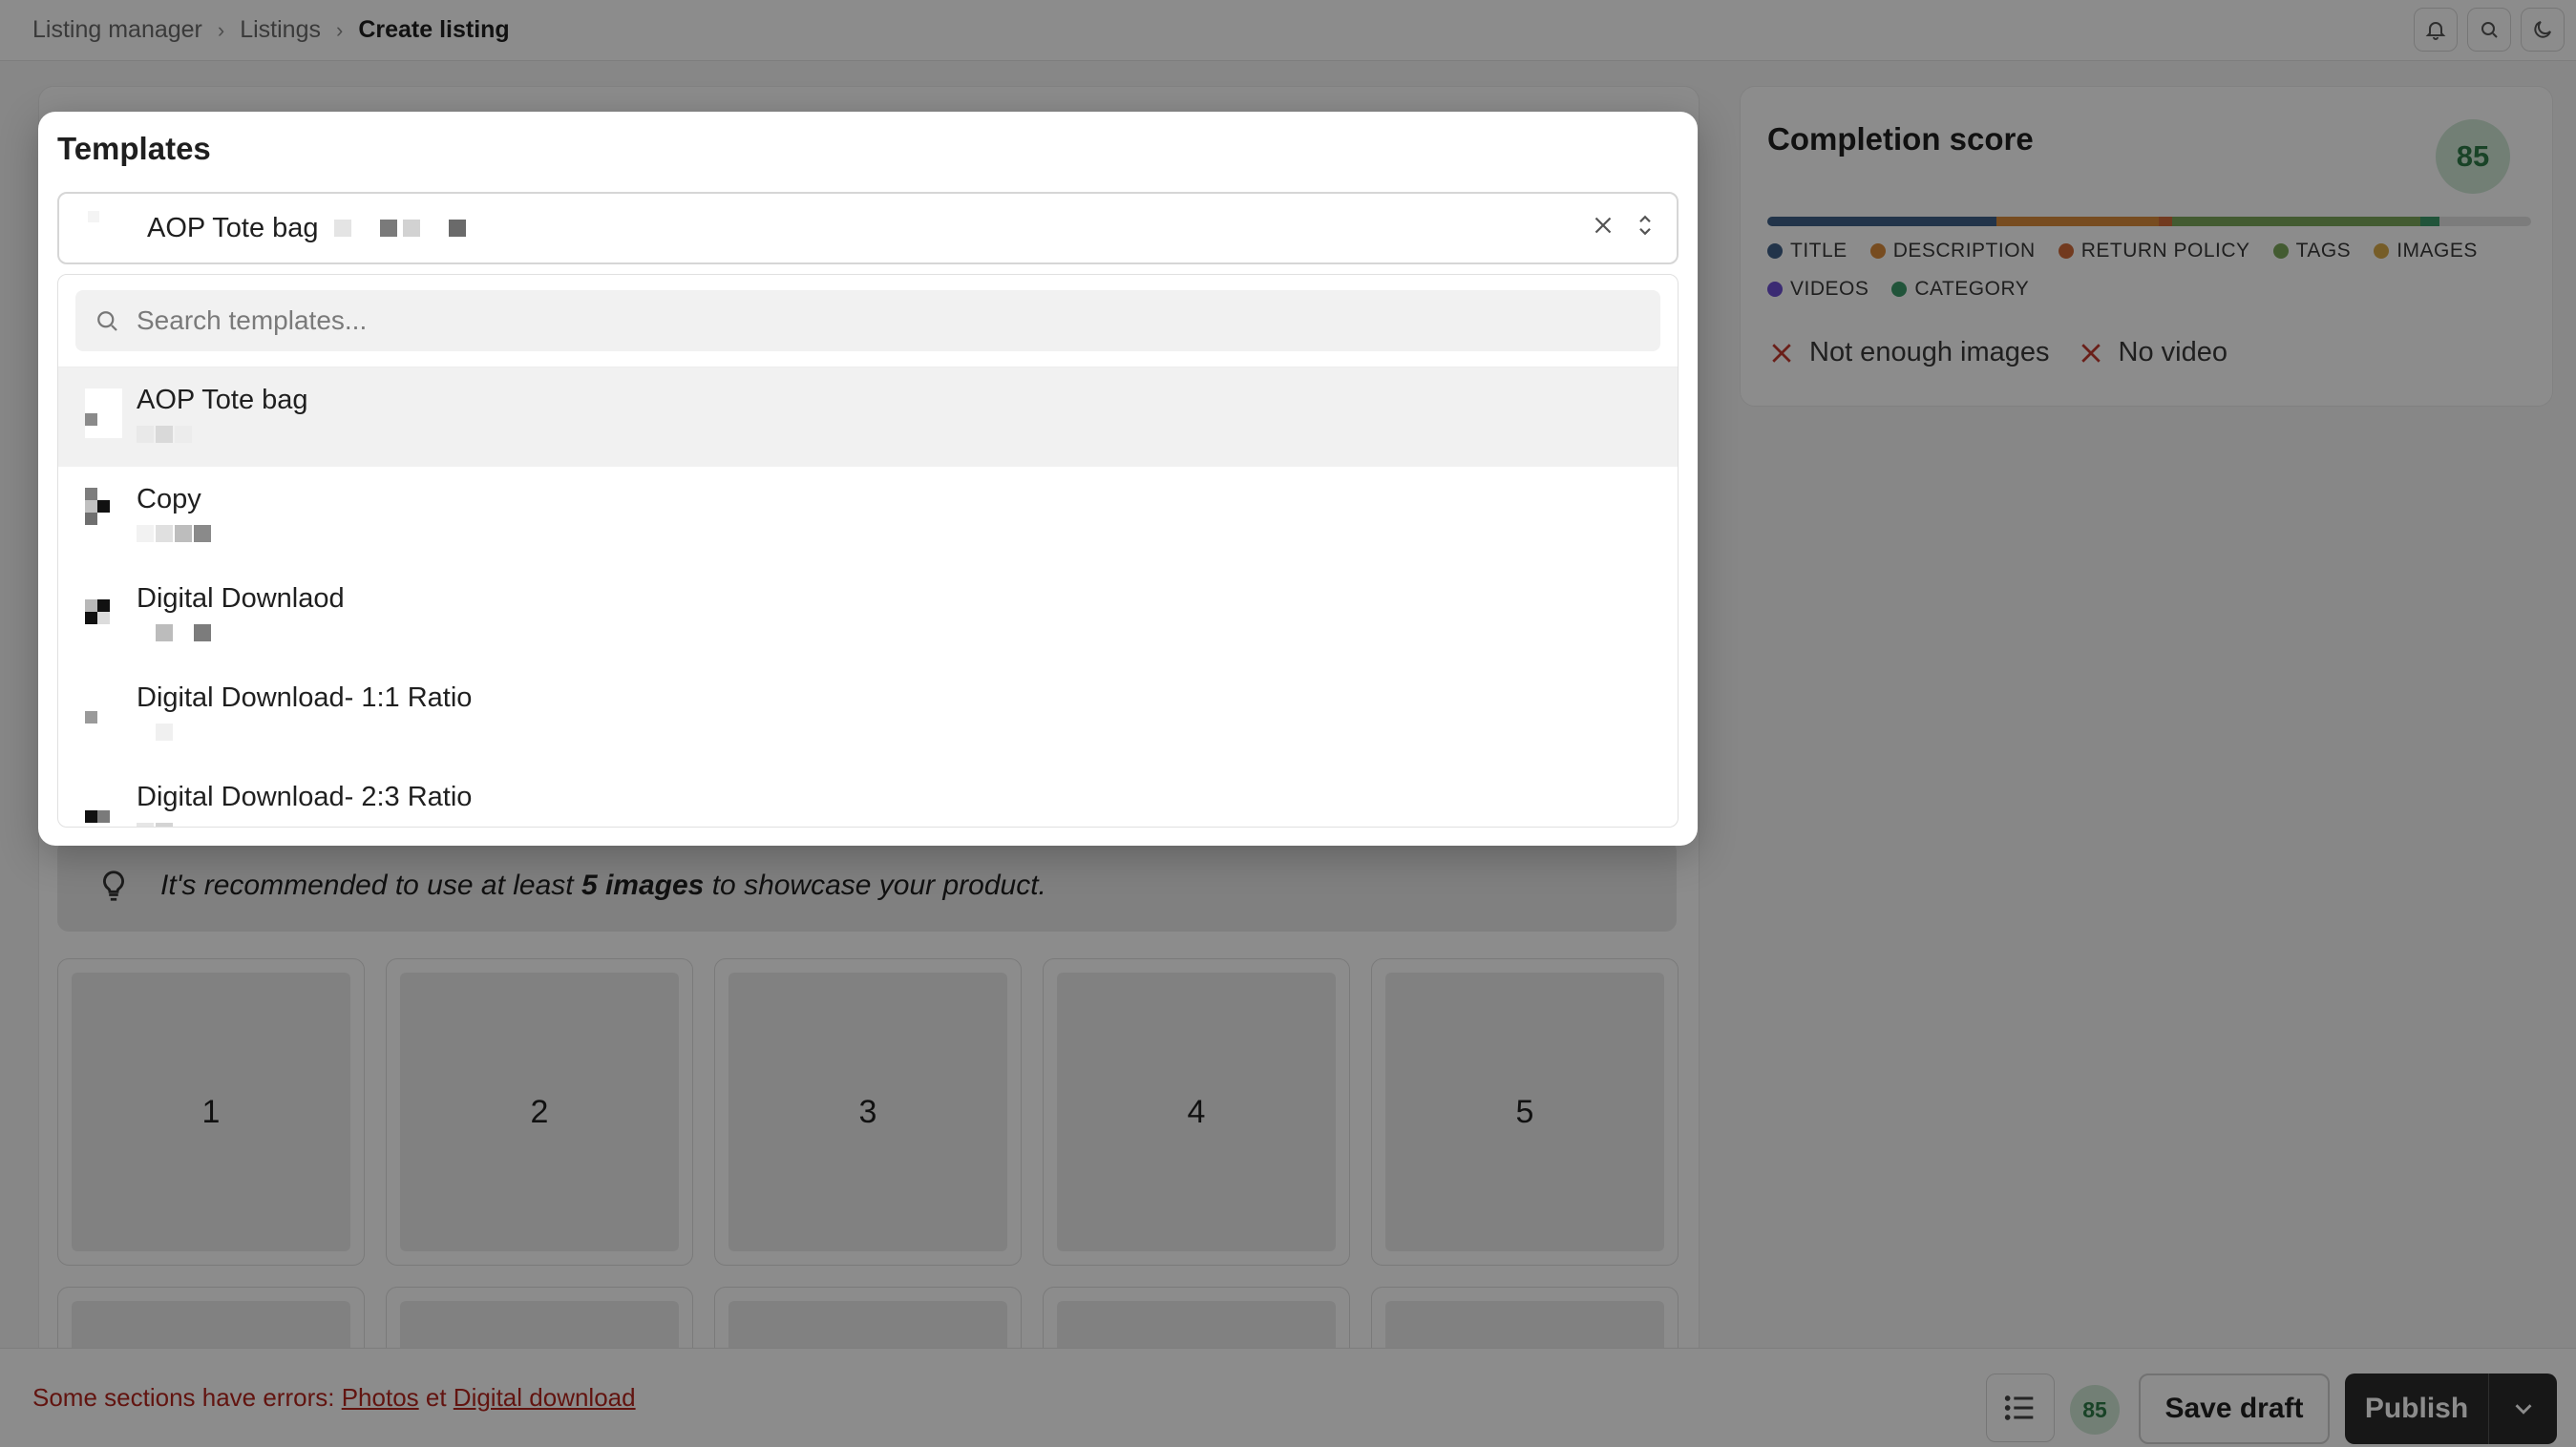  Describe the element at coordinates (241, 598) in the screenshot. I see `template-option-label: Digital Downlaod` at that location.